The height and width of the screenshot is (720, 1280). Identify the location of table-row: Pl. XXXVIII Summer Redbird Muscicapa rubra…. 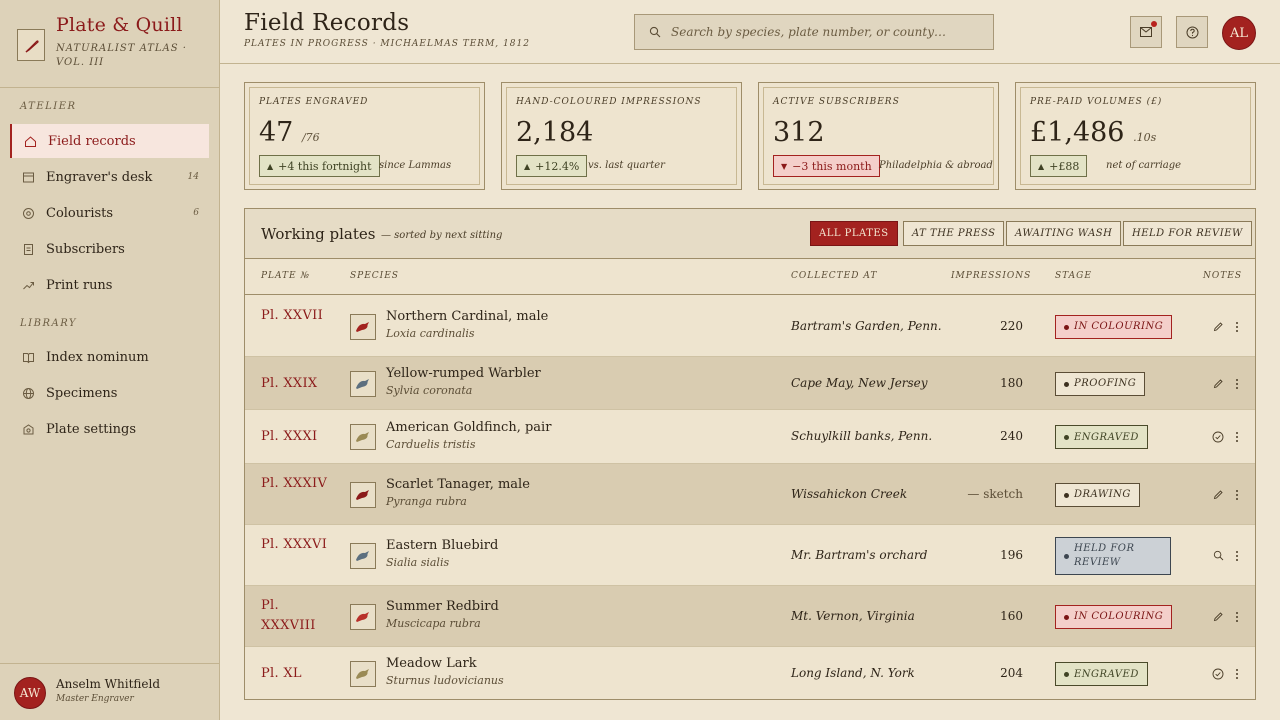
(750, 616).